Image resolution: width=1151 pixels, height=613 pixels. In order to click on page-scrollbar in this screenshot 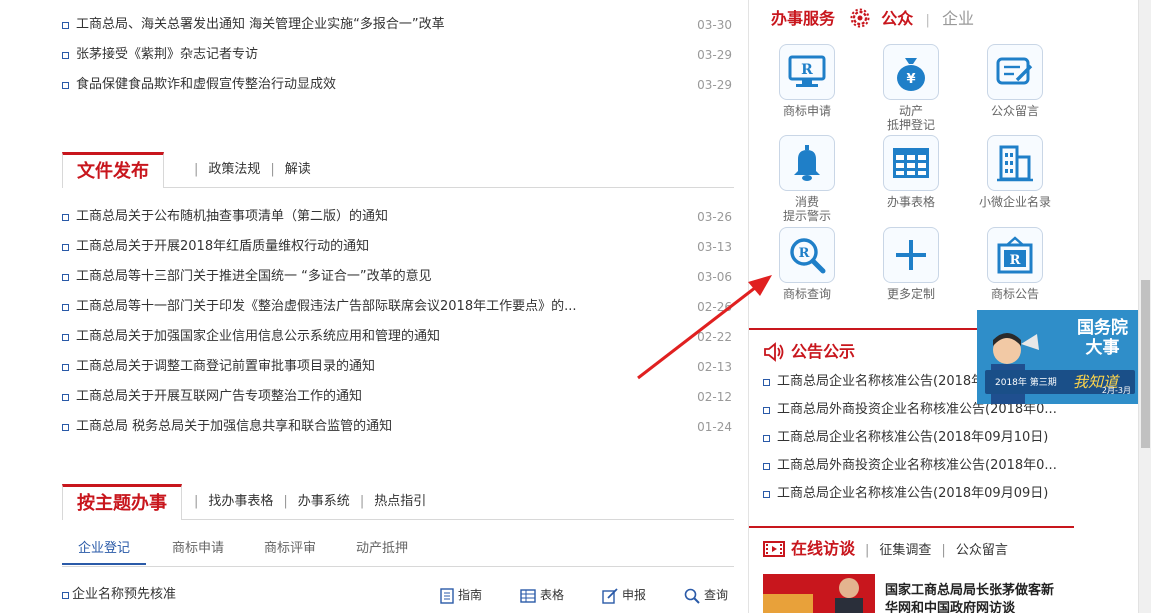, I will do `click(1144, 306)`.